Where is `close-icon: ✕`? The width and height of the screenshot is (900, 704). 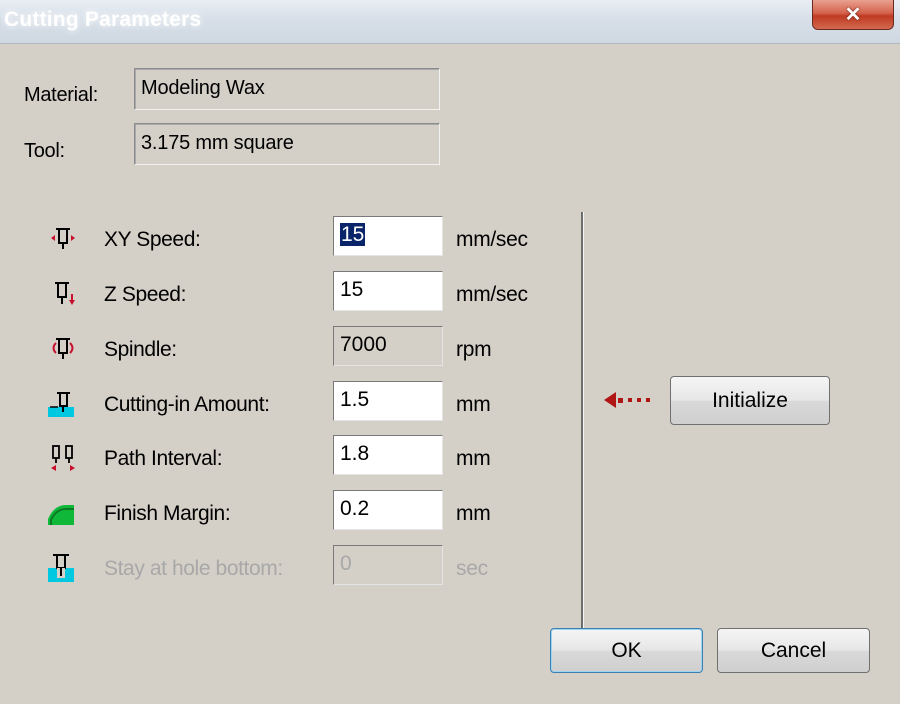 close-icon: ✕ is located at coordinates (853, 15).